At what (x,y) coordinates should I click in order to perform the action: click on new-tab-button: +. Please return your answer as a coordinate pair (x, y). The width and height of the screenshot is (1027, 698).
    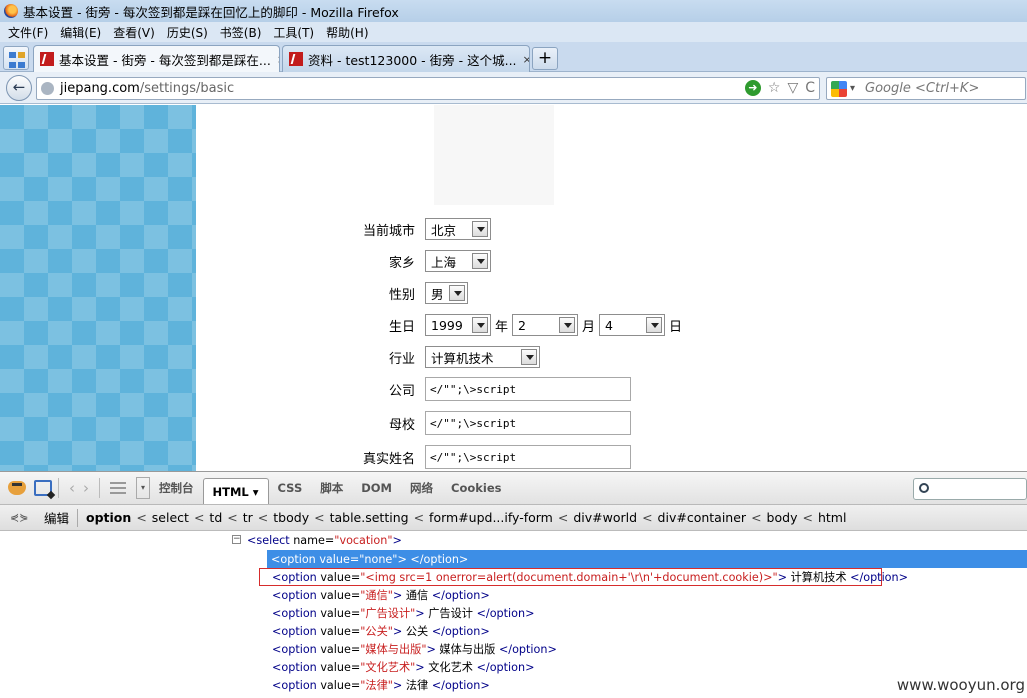
    Looking at the image, I should click on (545, 58).